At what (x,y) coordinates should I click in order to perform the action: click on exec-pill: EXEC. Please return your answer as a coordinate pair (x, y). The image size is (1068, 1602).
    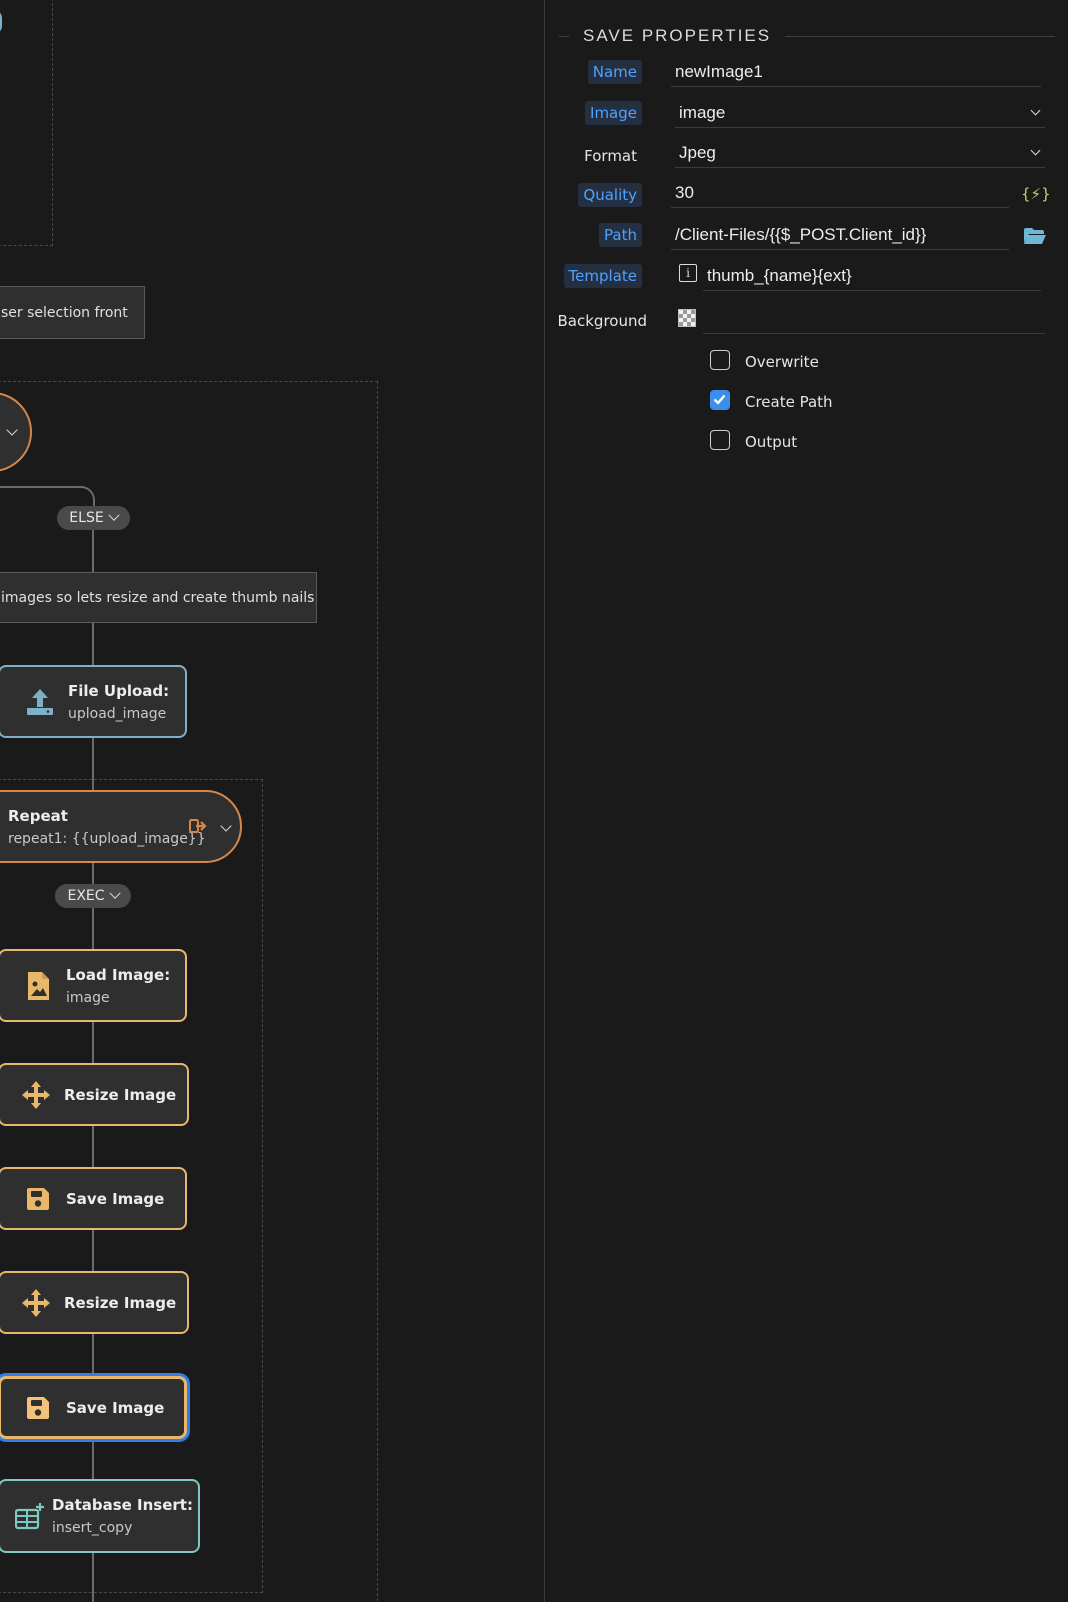
    Looking at the image, I should click on (93, 896).